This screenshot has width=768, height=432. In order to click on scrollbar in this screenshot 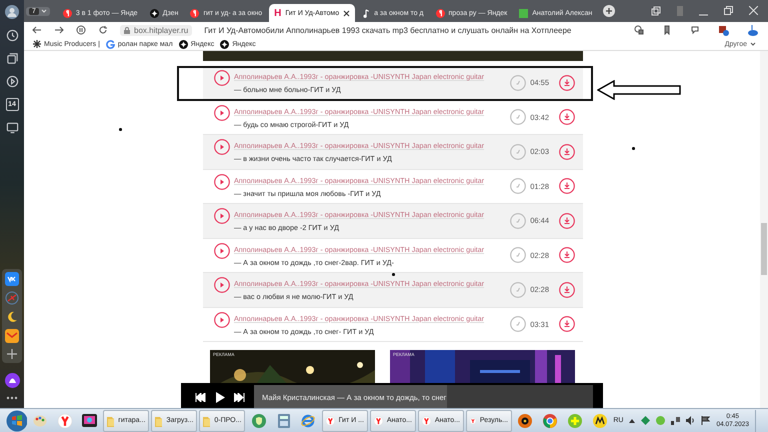, I will do `click(764, 229)`.